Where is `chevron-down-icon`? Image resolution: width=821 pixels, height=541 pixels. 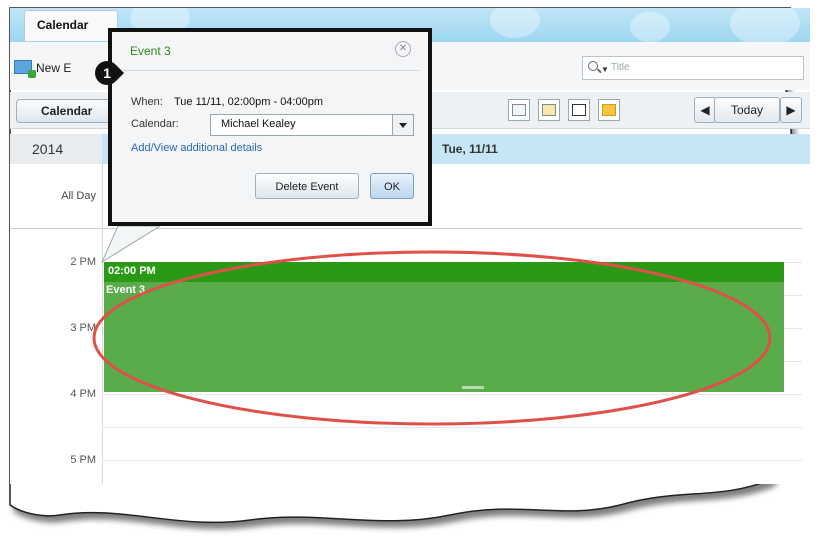
chevron-down-icon is located at coordinates (402, 125).